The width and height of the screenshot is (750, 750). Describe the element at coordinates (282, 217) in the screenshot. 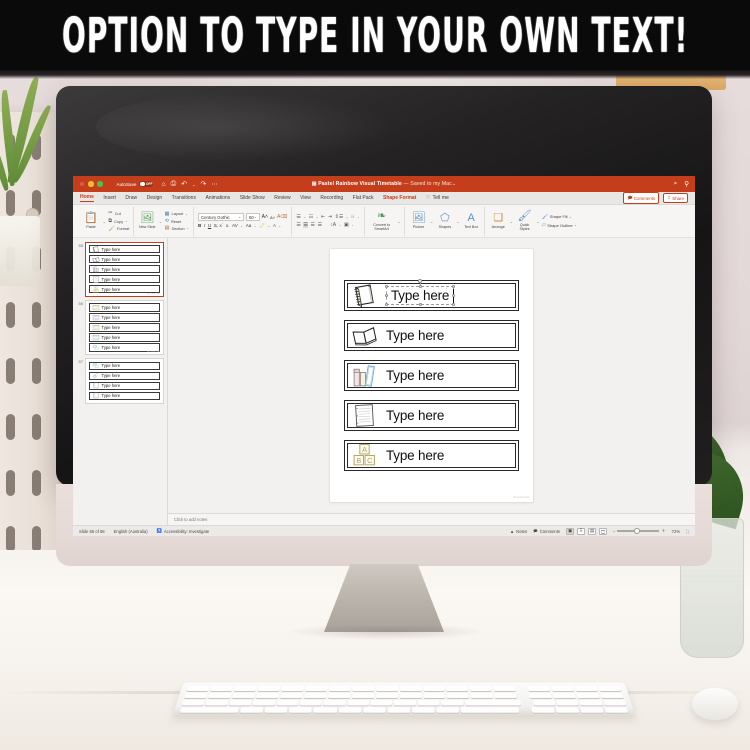

I see `clear-formatting-icon: A⌫` at that location.